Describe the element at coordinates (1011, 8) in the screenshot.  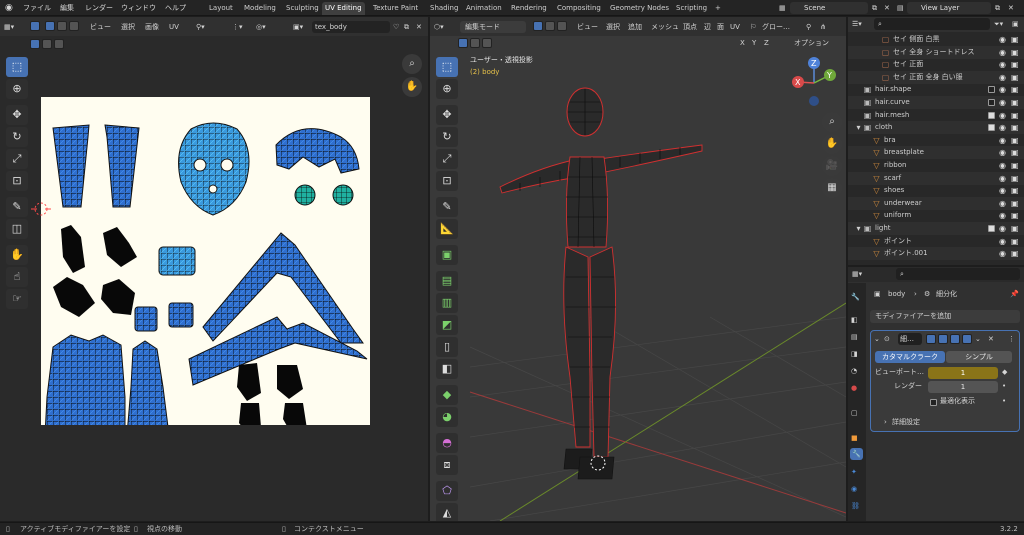
I see `delete-view-layer-icon: ✕` at that location.